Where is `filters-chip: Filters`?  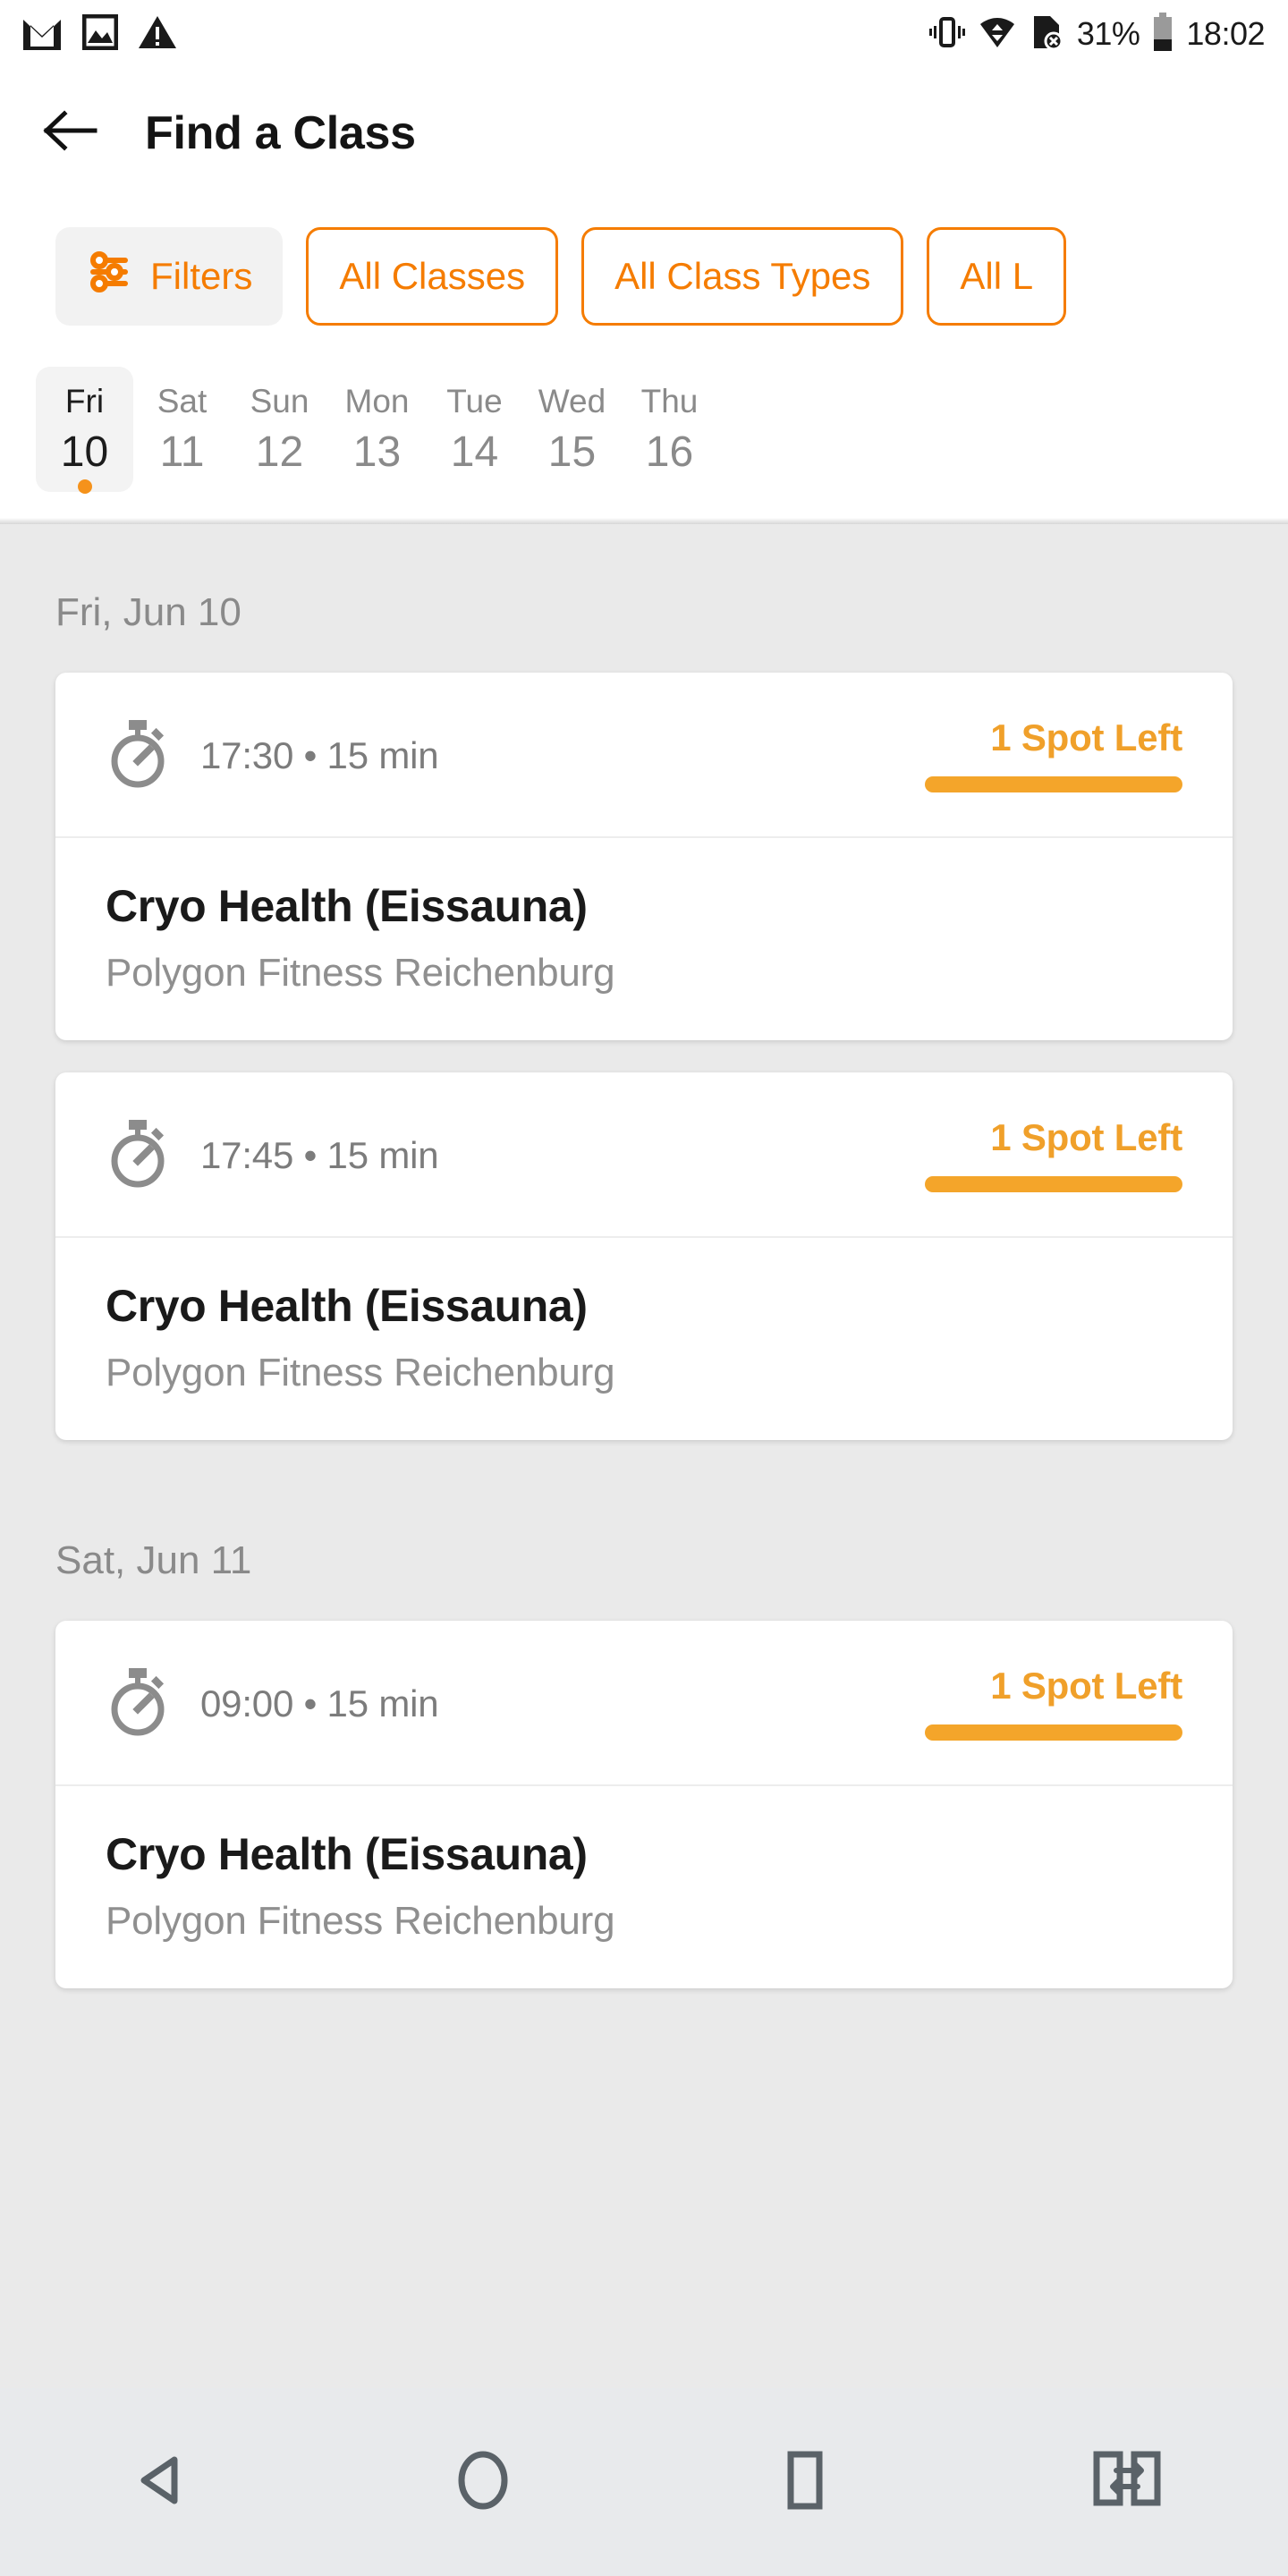
filters-chip: Filters is located at coordinates (169, 276).